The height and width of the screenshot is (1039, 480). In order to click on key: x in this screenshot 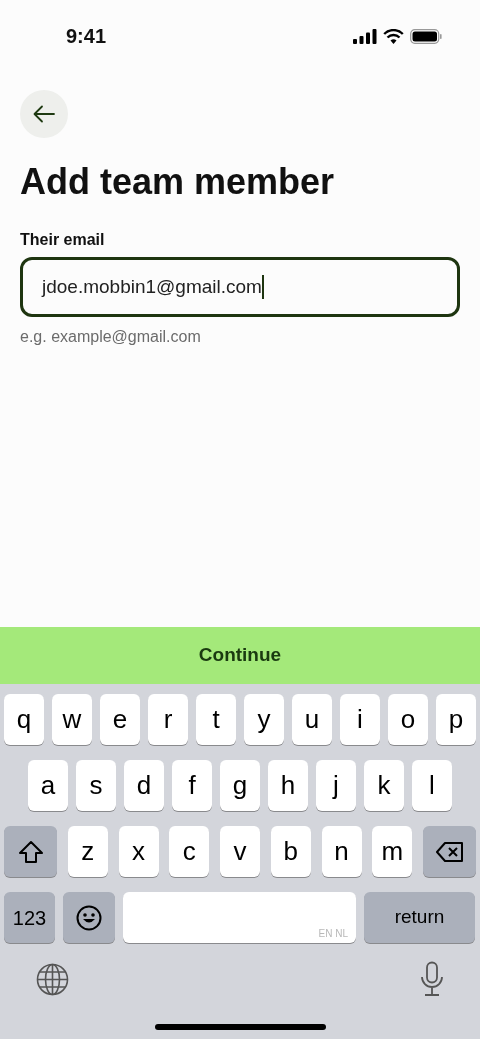, I will do `click(138, 851)`.